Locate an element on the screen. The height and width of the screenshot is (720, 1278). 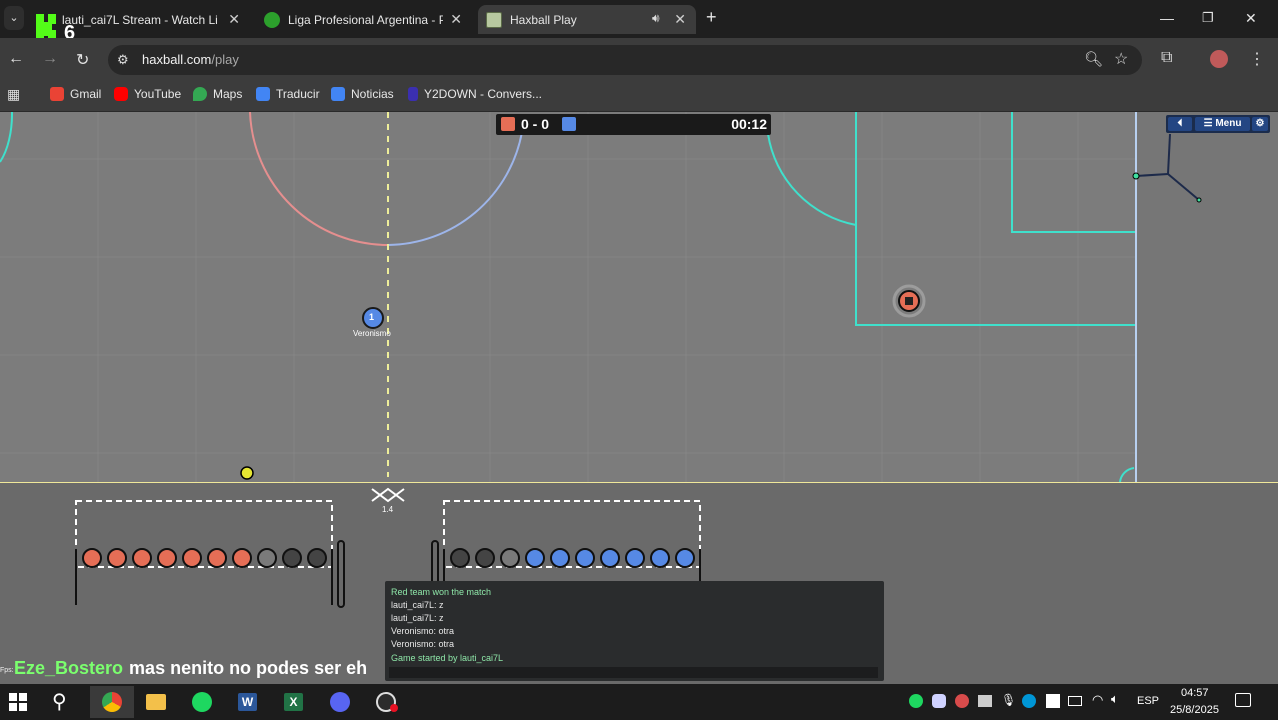
settings-gear-icon: ⚙ is located at coordinates (1260, 124).